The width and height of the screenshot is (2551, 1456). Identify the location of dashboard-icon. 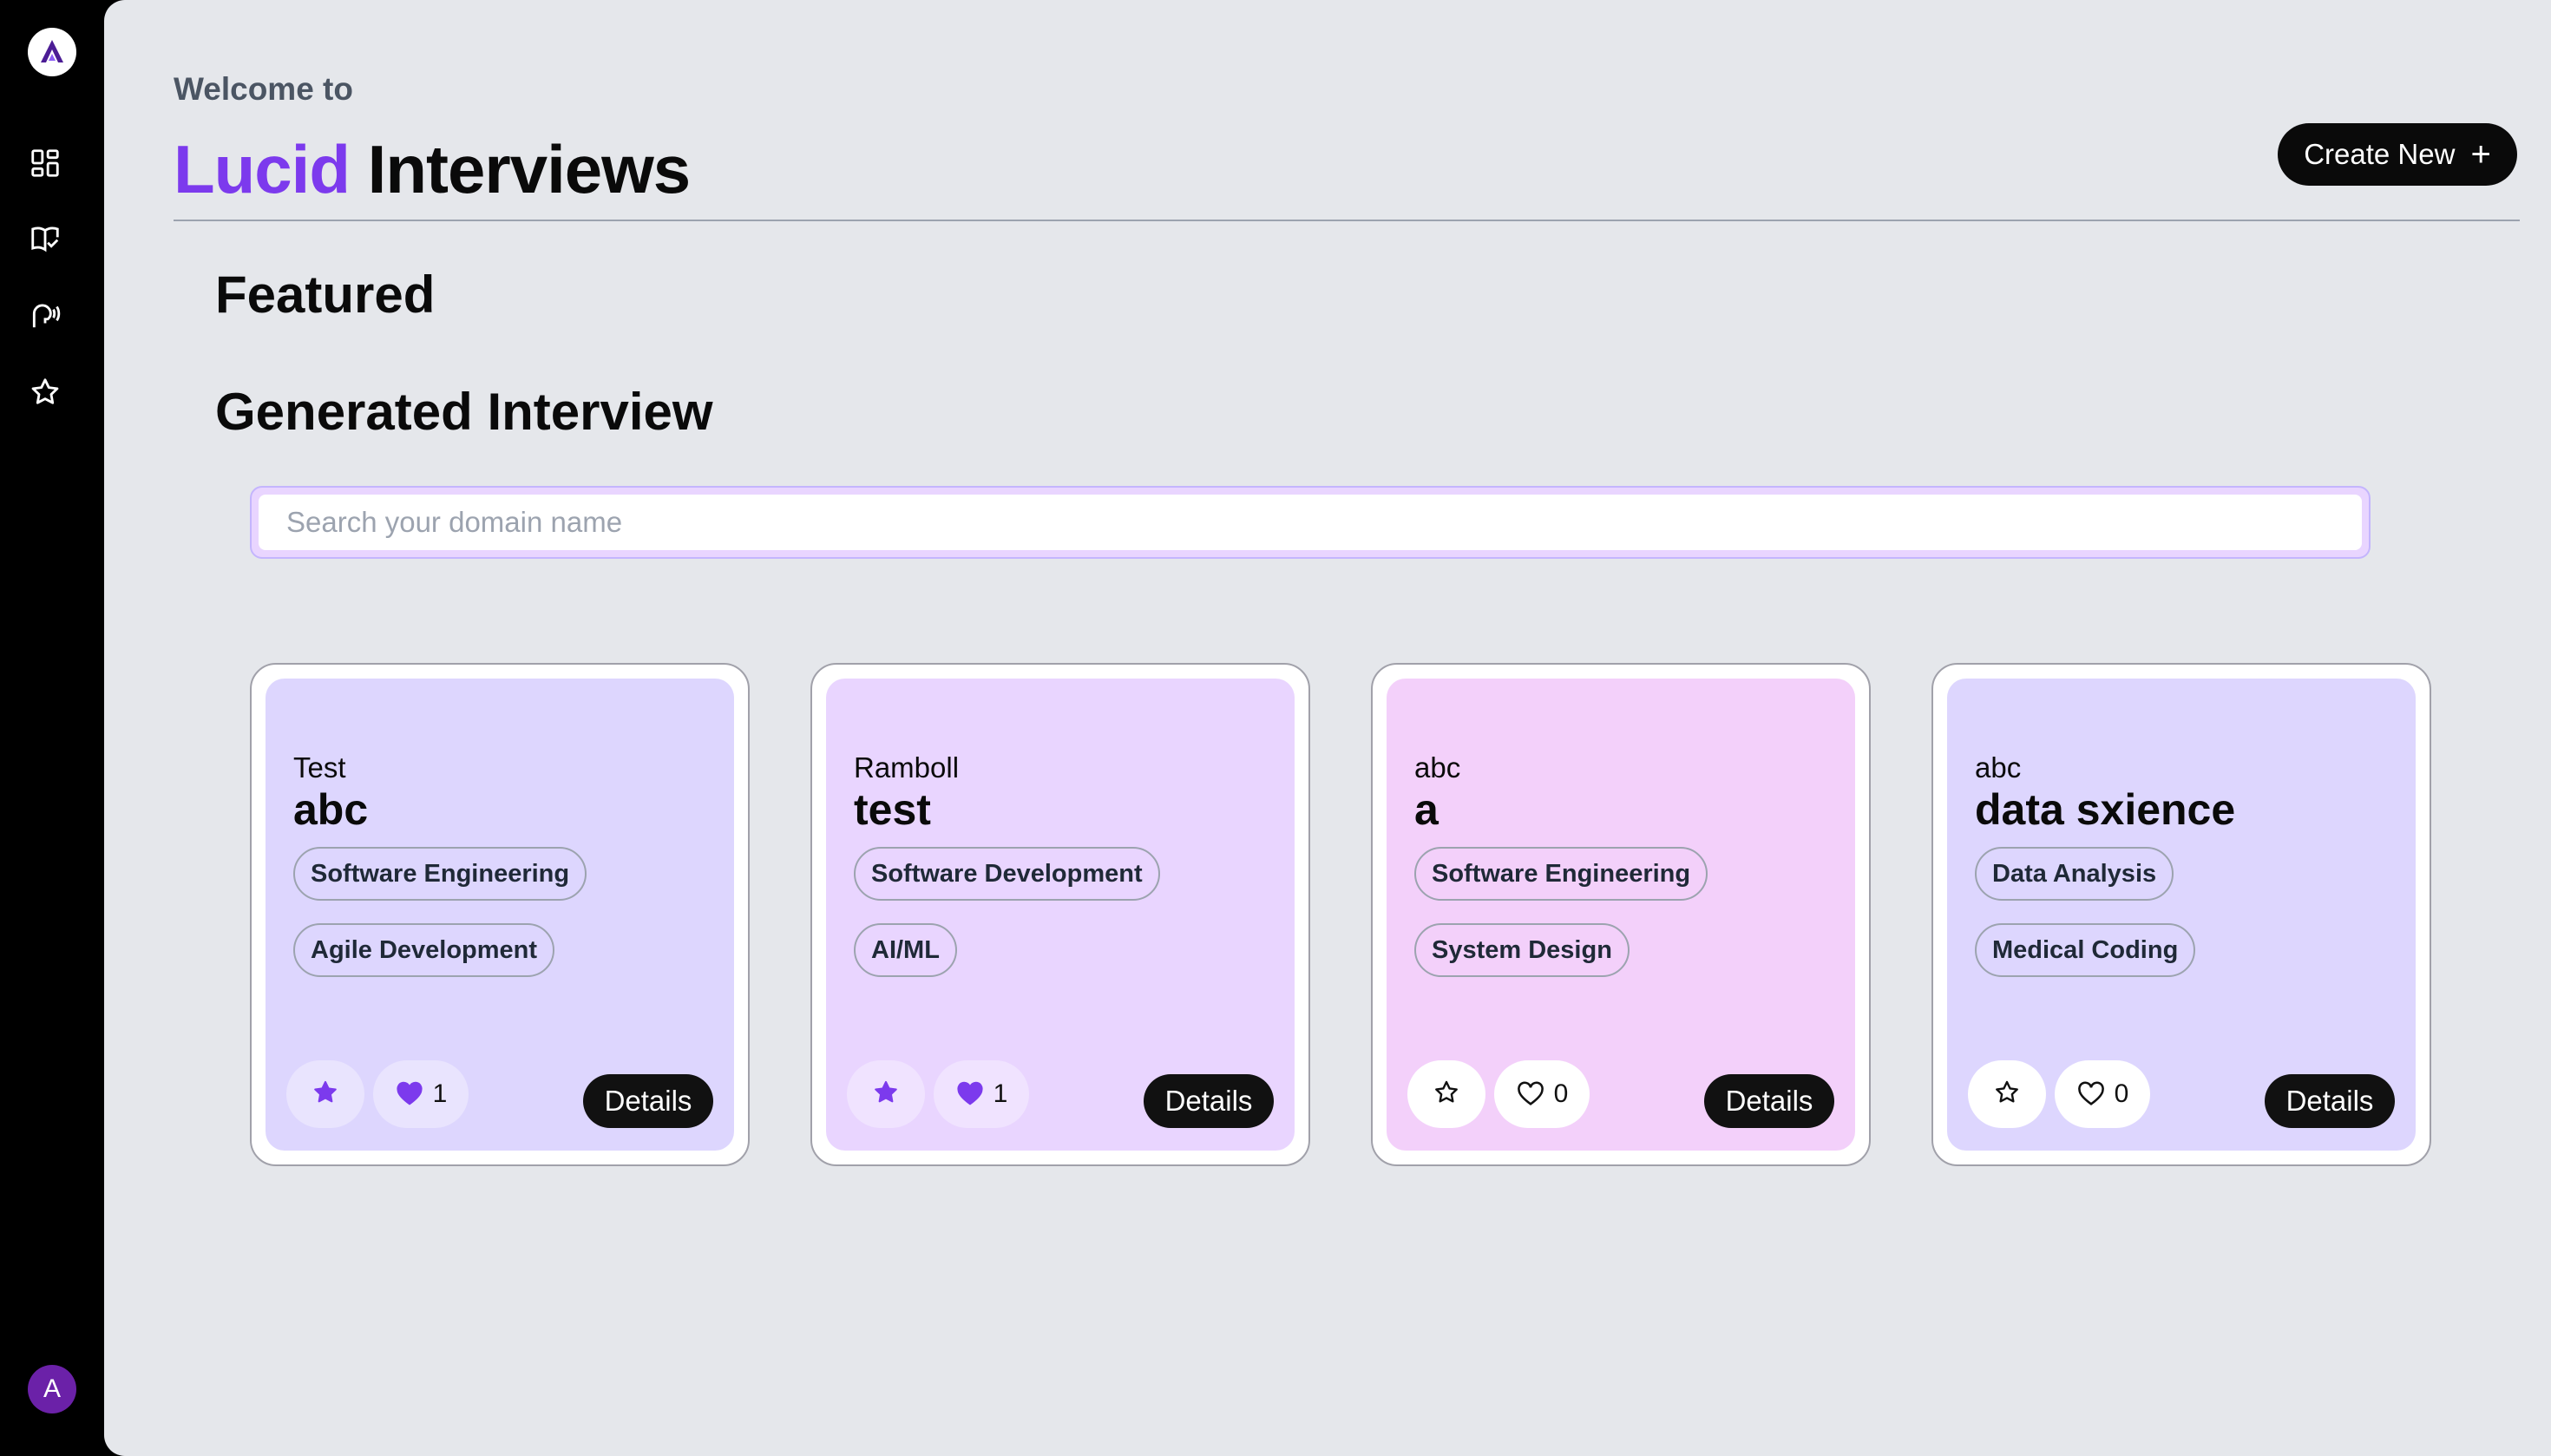
(45, 163).